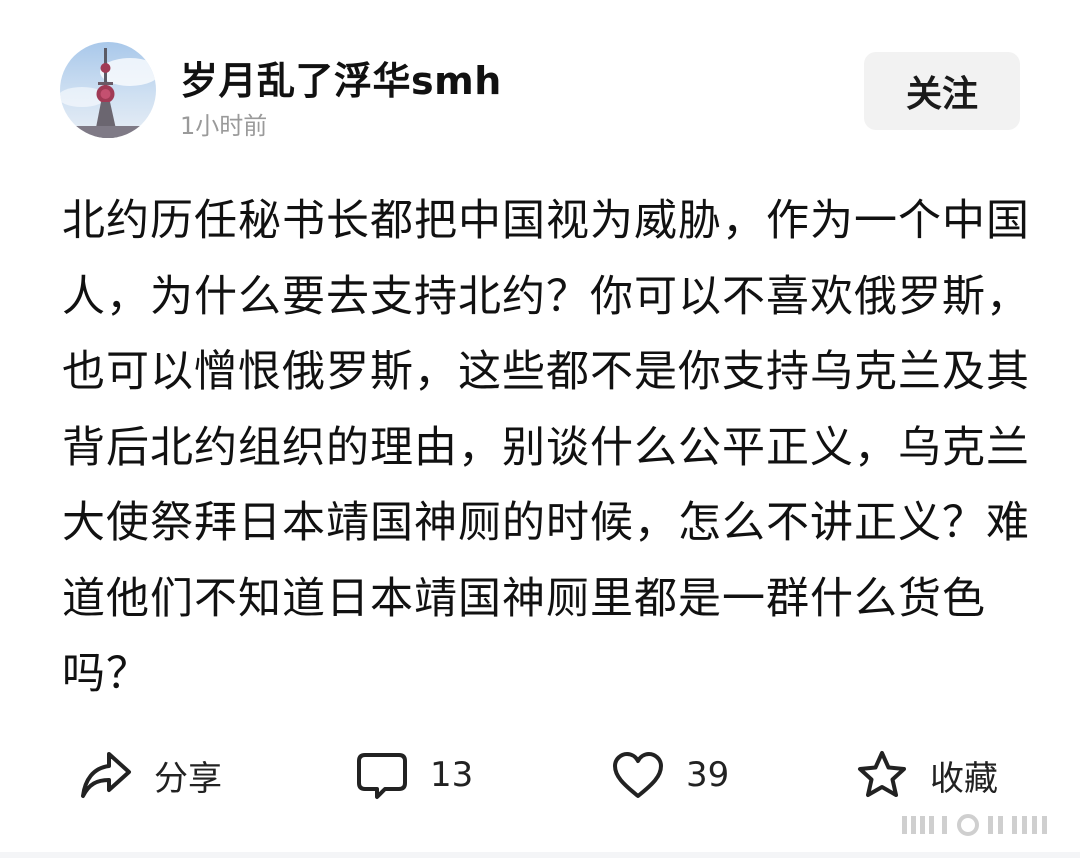  I want to click on share-button: 分享, so click(150, 775).